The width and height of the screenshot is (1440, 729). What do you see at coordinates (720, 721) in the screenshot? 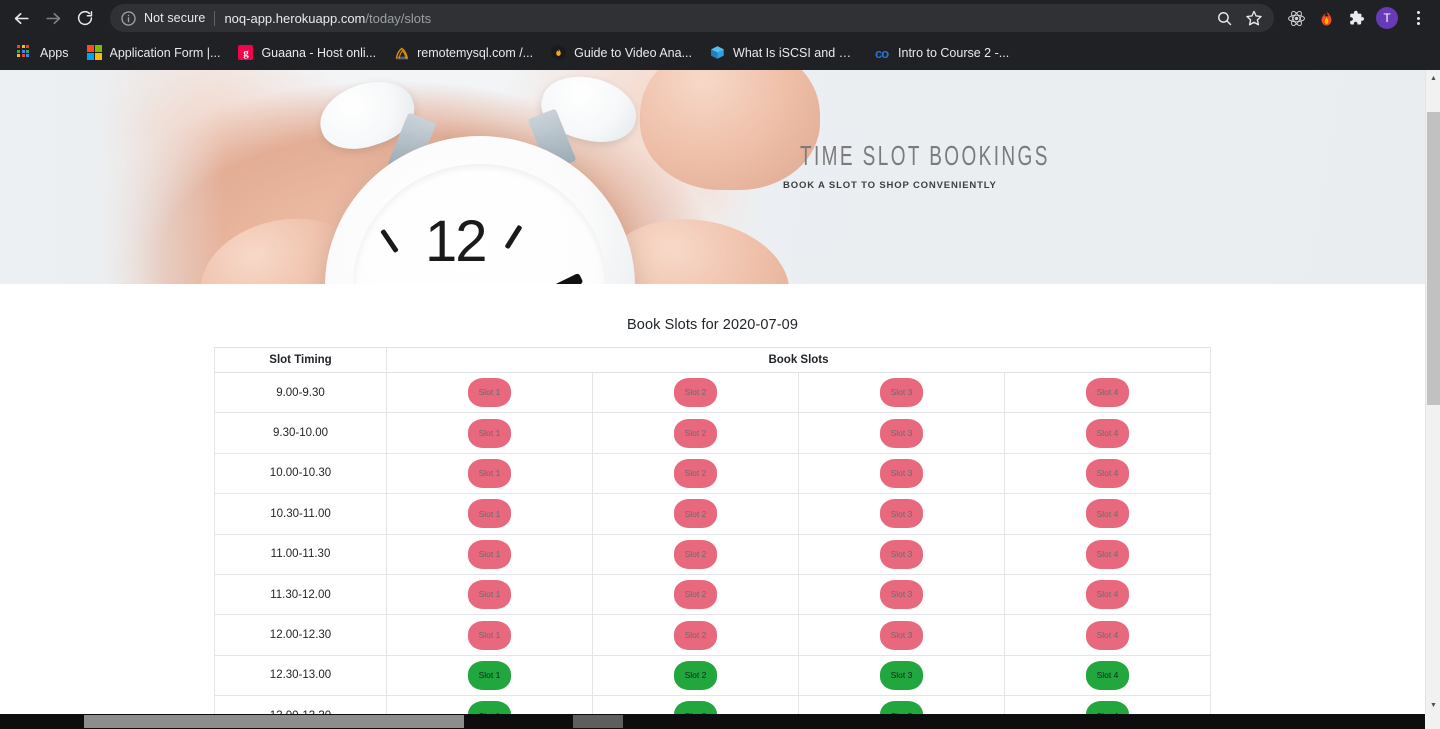
I see `horizontal-scrollbar` at bounding box center [720, 721].